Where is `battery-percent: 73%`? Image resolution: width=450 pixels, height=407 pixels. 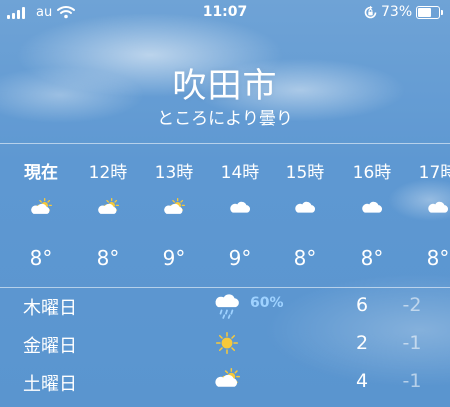
battery-percent: 73% is located at coordinates (397, 12).